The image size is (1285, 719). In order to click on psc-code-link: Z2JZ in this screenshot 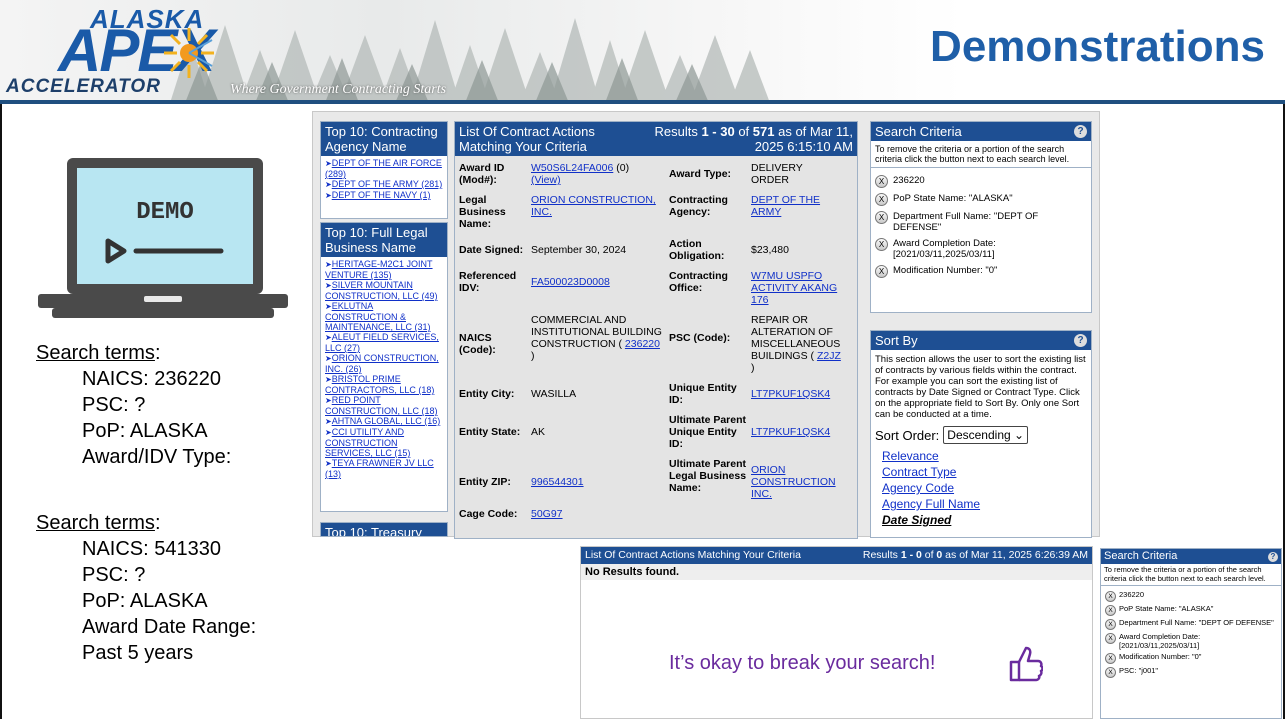, I will do `click(829, 356)`.